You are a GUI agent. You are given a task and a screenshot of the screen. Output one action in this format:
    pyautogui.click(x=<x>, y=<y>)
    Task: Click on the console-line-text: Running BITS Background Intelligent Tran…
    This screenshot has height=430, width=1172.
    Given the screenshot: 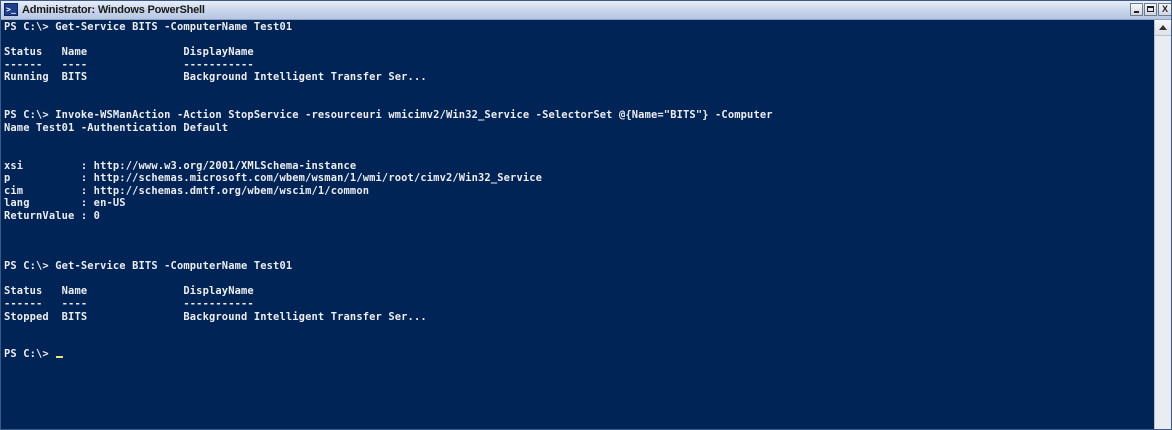 What is the action you would take?
    pyautogui.click(x=215, y=77)
    